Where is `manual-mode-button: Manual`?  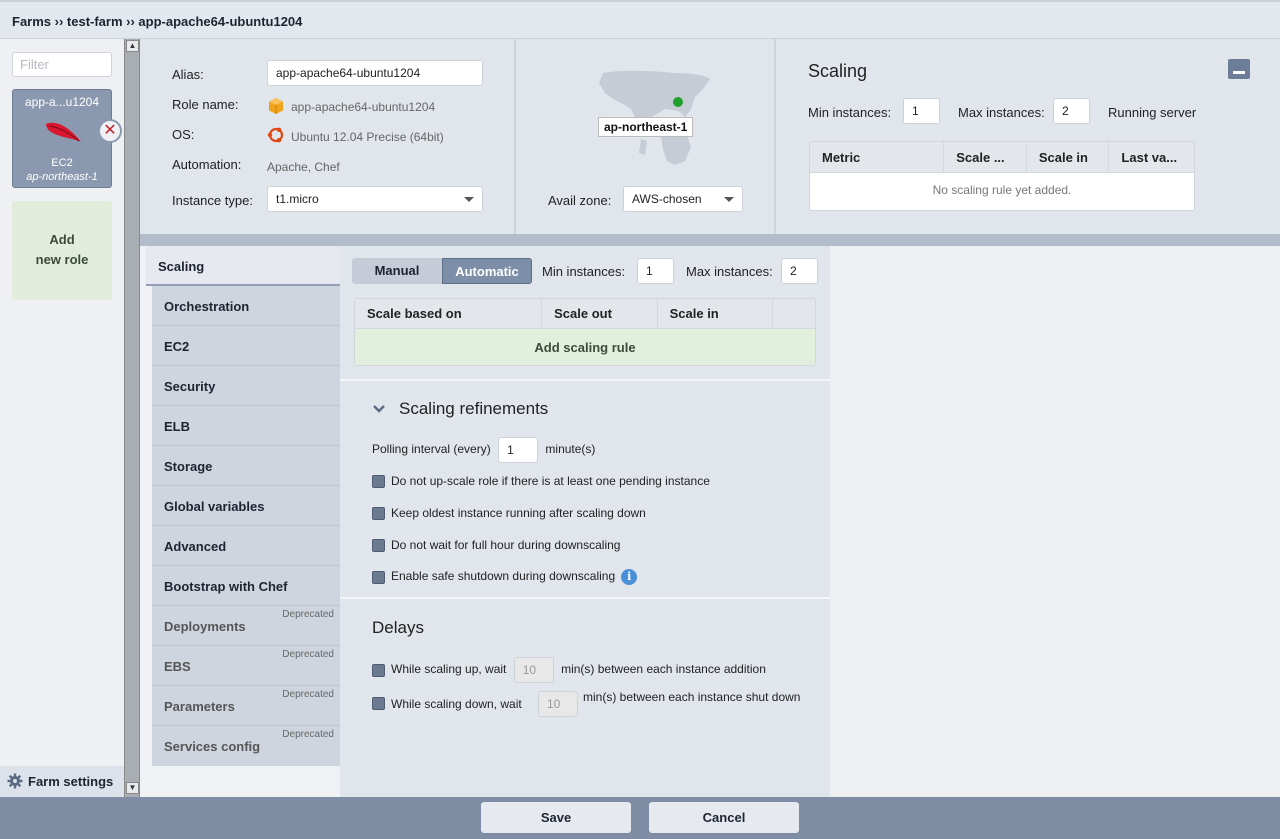 manual-mode-button: Manual is located at coordinates (397, 271).